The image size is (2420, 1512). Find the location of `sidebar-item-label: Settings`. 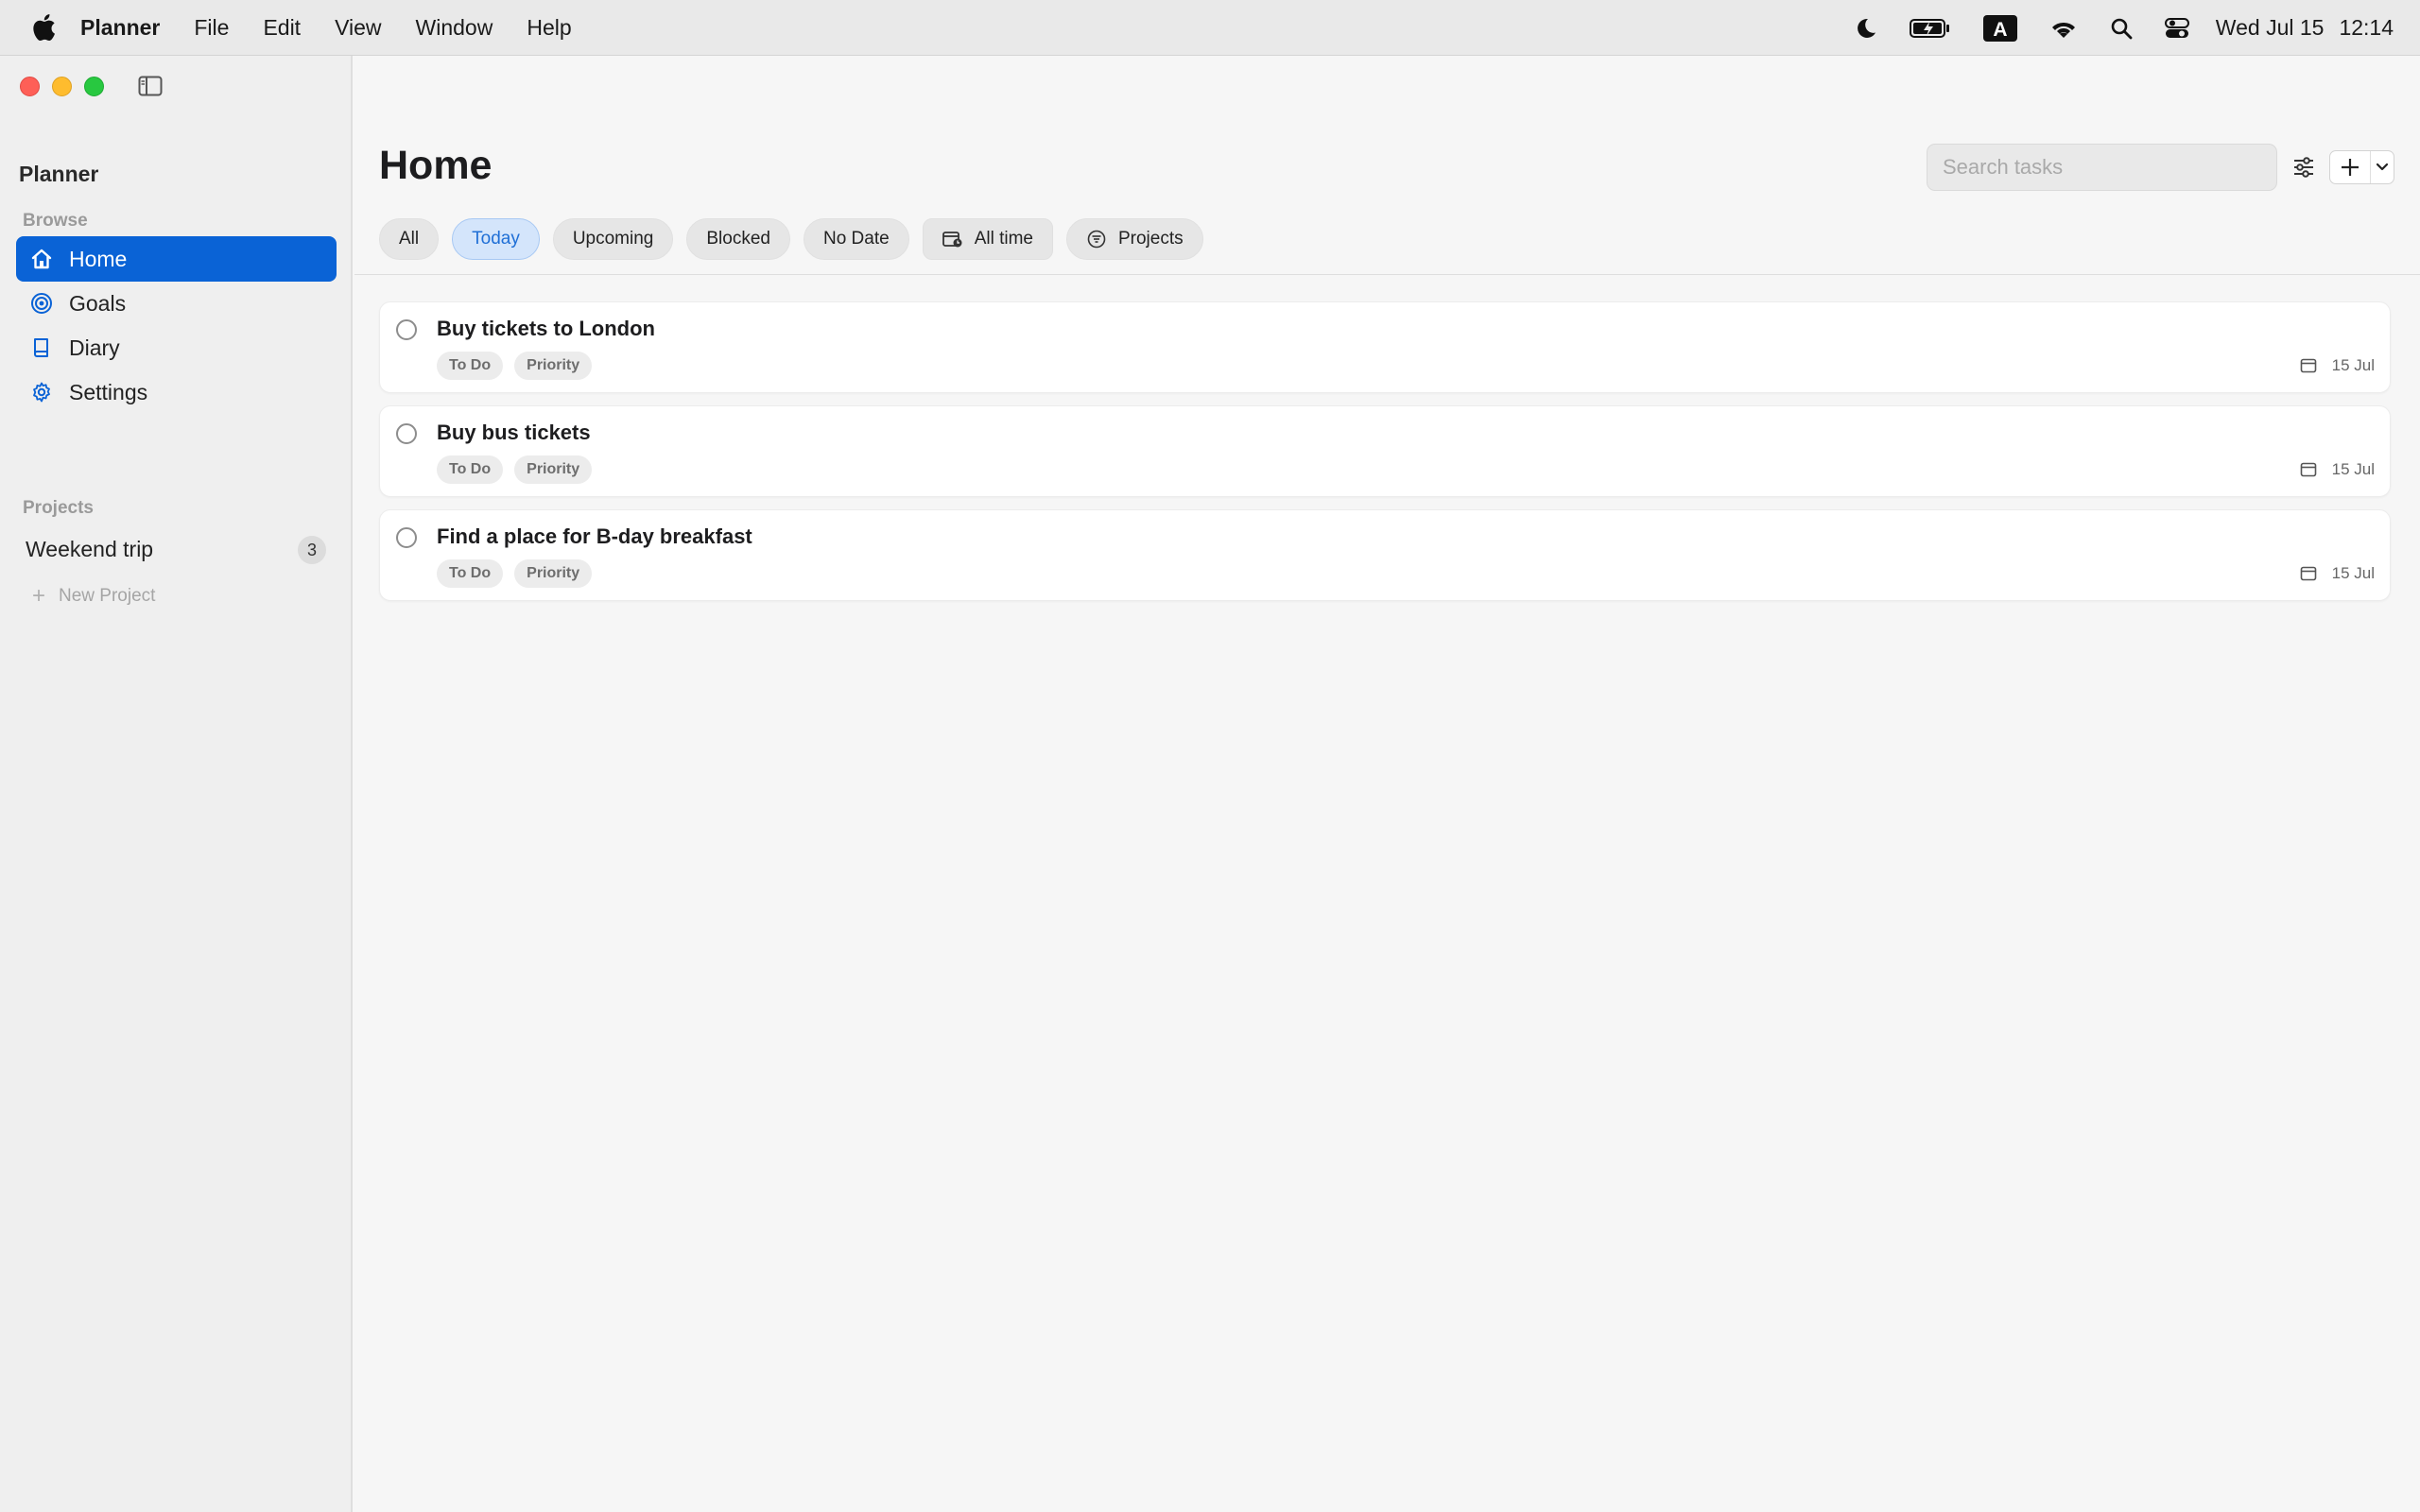

sidebar-item-label: Settings is located at coordinates (108, 391).